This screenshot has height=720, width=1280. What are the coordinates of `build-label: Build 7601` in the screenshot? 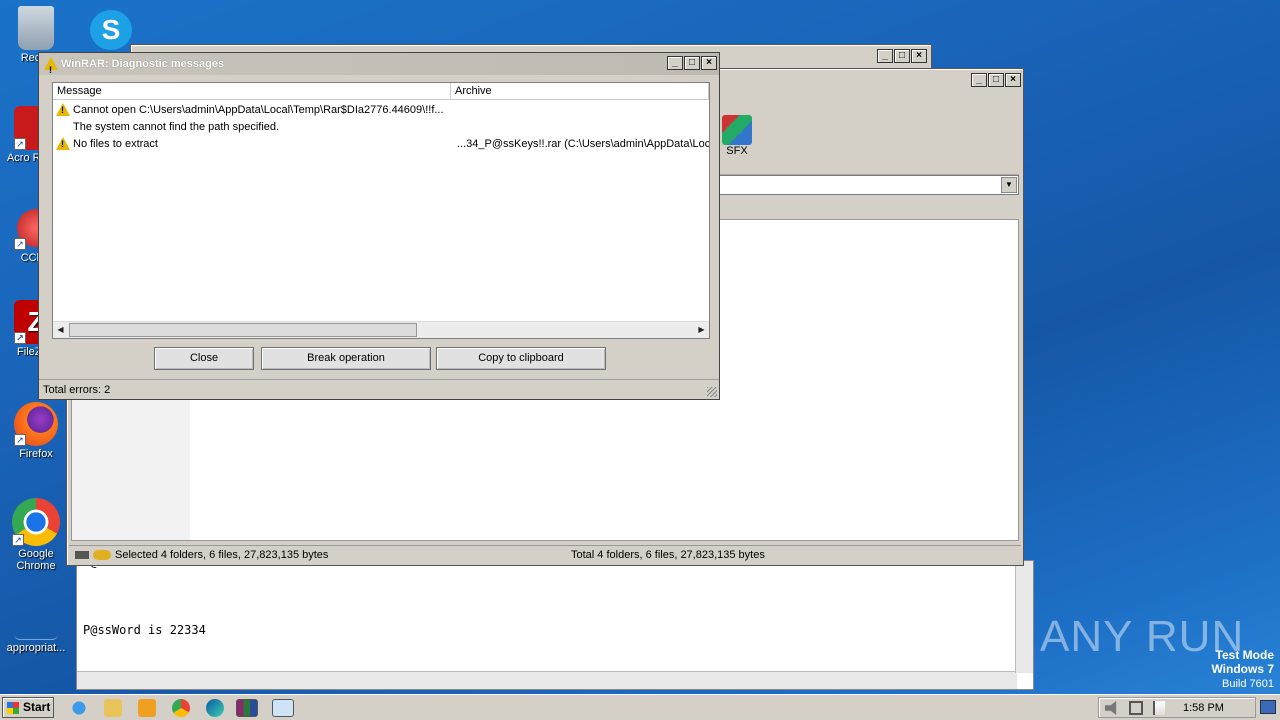 It's located at (1248, 684).